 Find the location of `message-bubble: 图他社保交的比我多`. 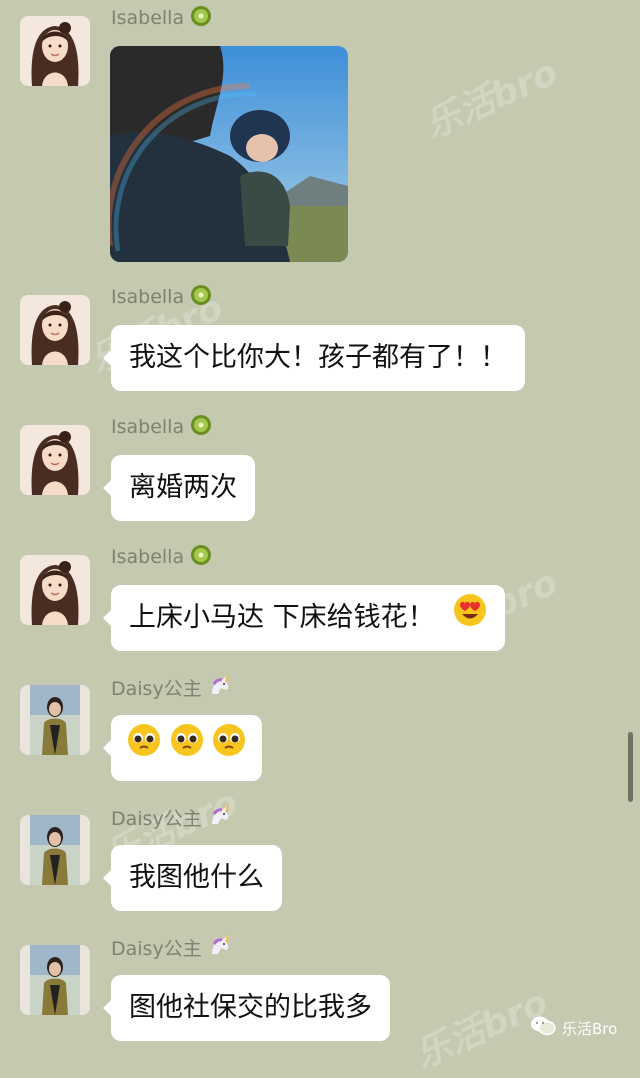

message-bubble: 图他社保交的比我多 is located at coordinates (246, 1008).